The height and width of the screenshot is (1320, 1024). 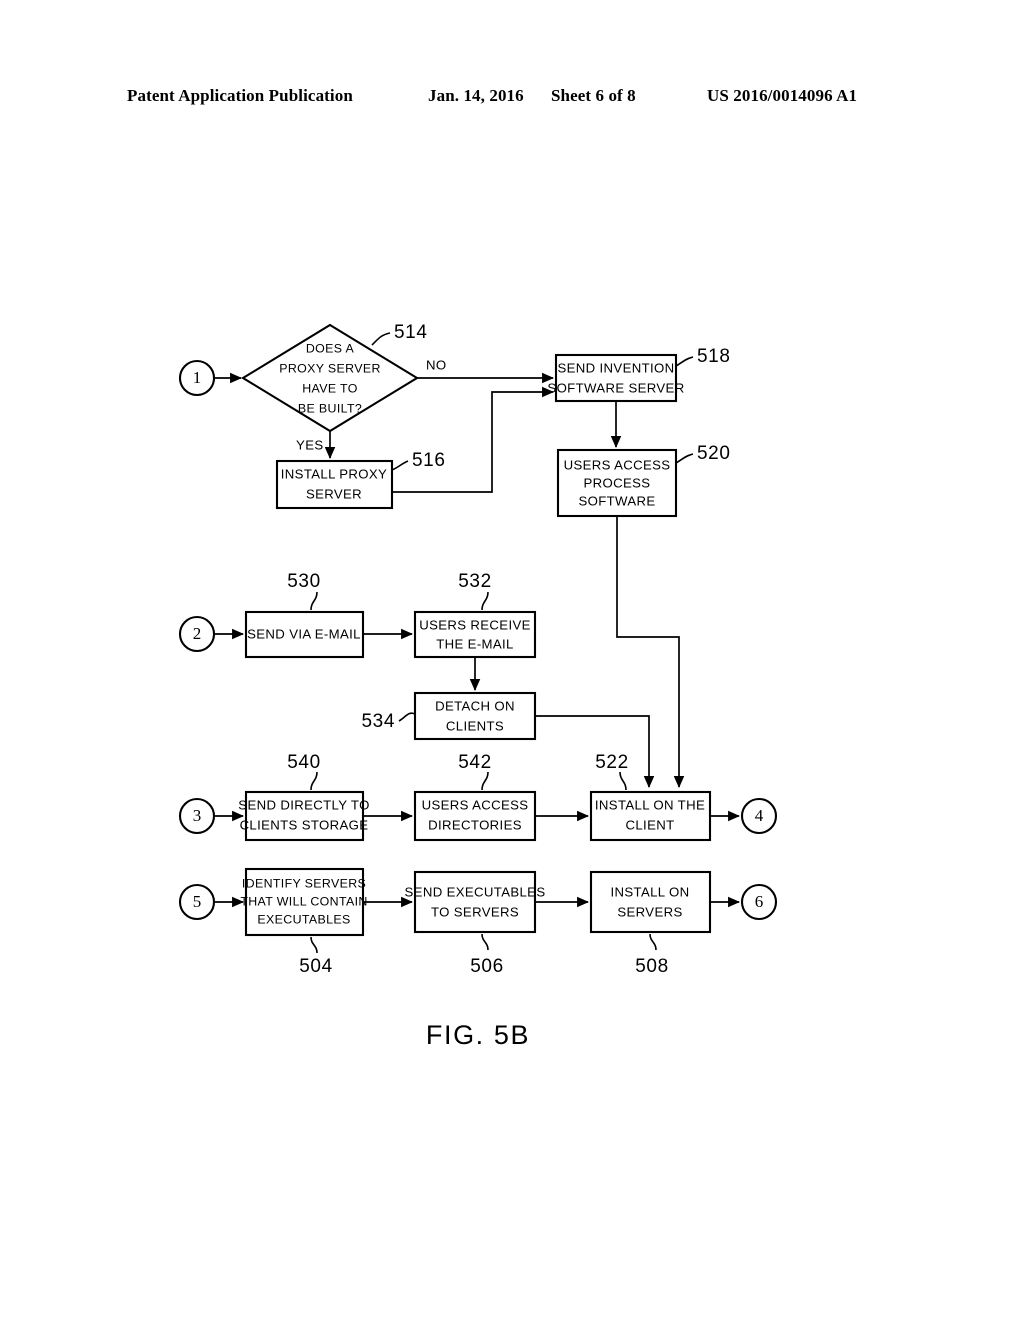 I want to click on ref-506: 506, so click(x=487, y=966).